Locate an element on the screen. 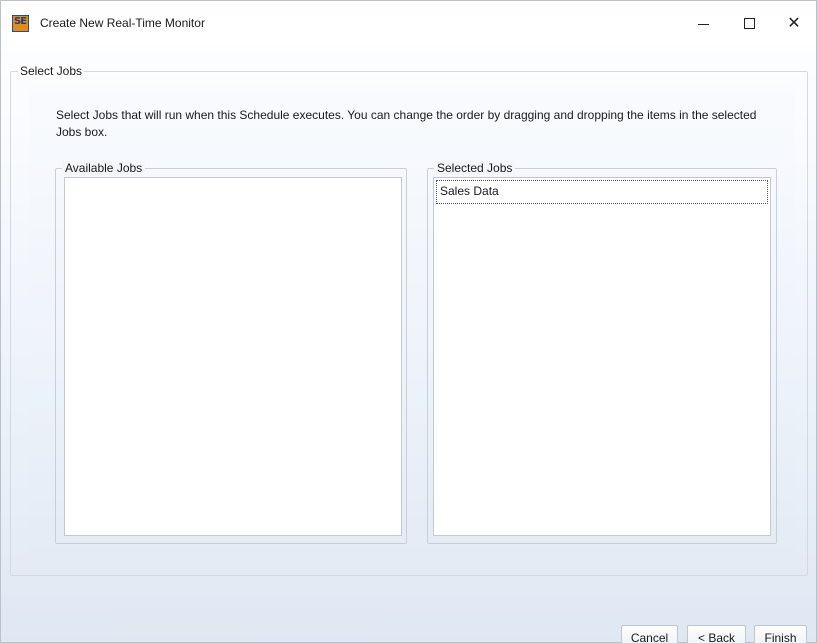  list-item: Sales Data is located at coordinates (602, 192).